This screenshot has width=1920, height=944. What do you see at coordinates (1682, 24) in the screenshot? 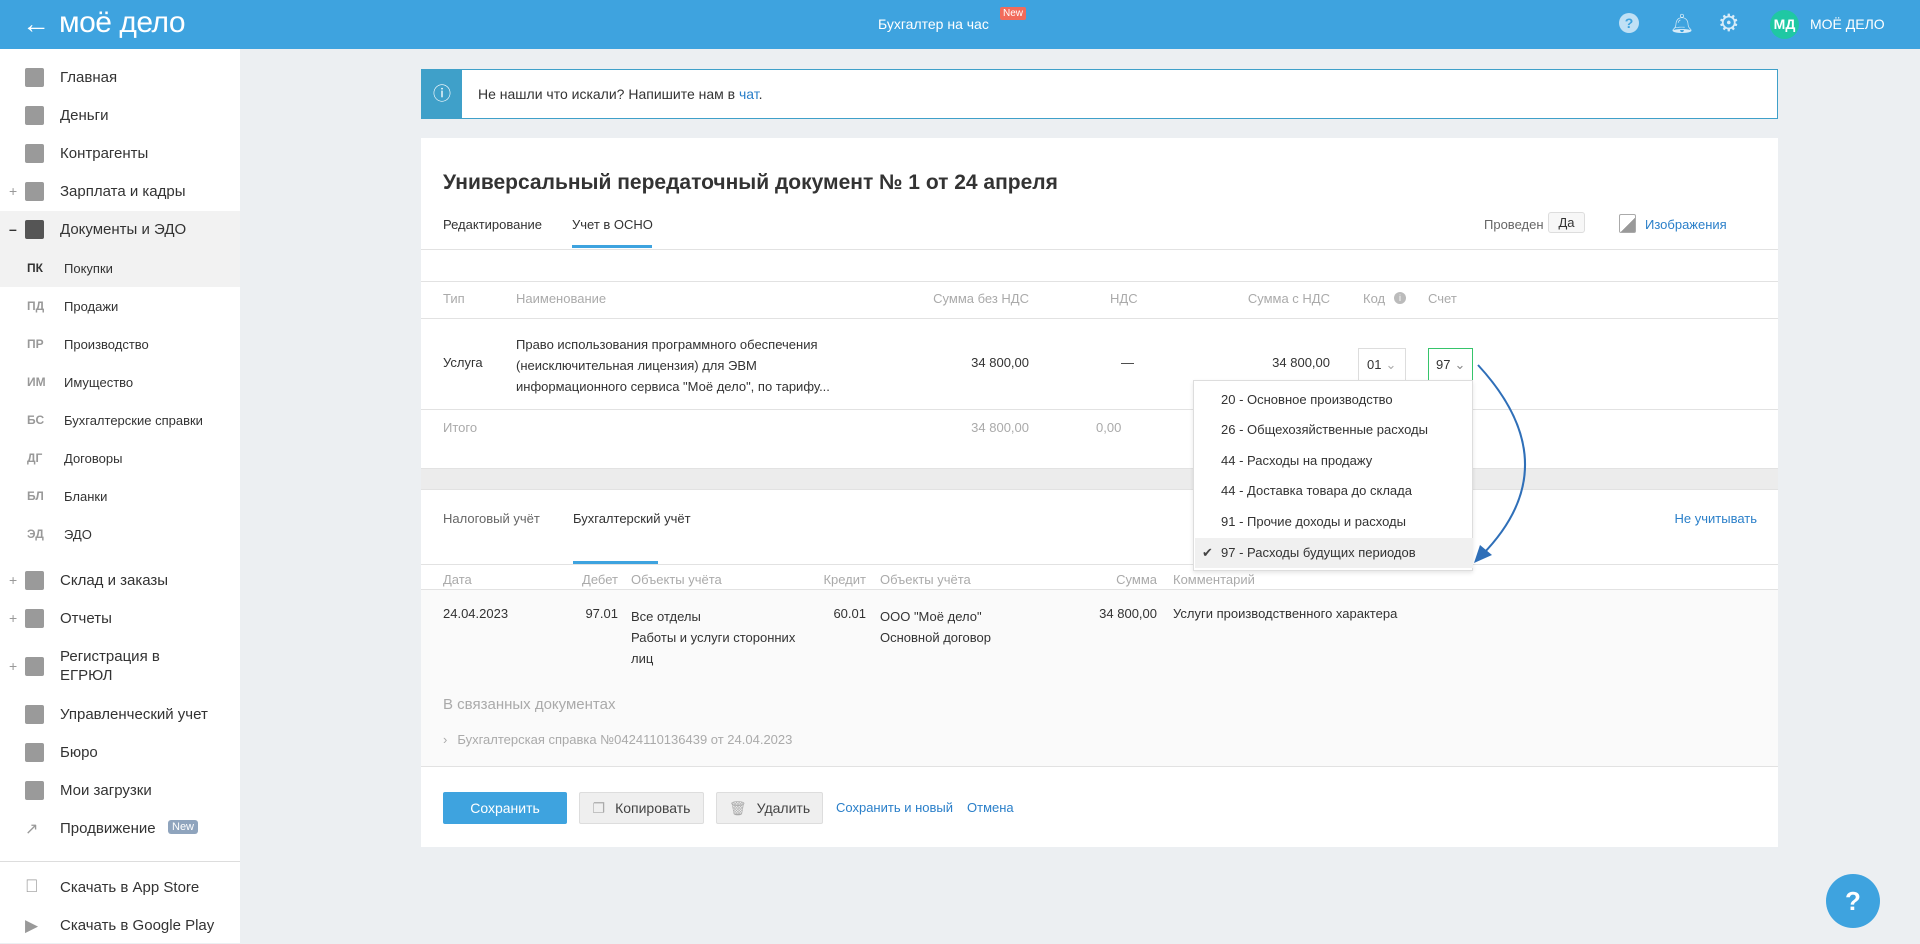
I see `bell-icon: 🔔︎` at bounding box center [1682, 24].